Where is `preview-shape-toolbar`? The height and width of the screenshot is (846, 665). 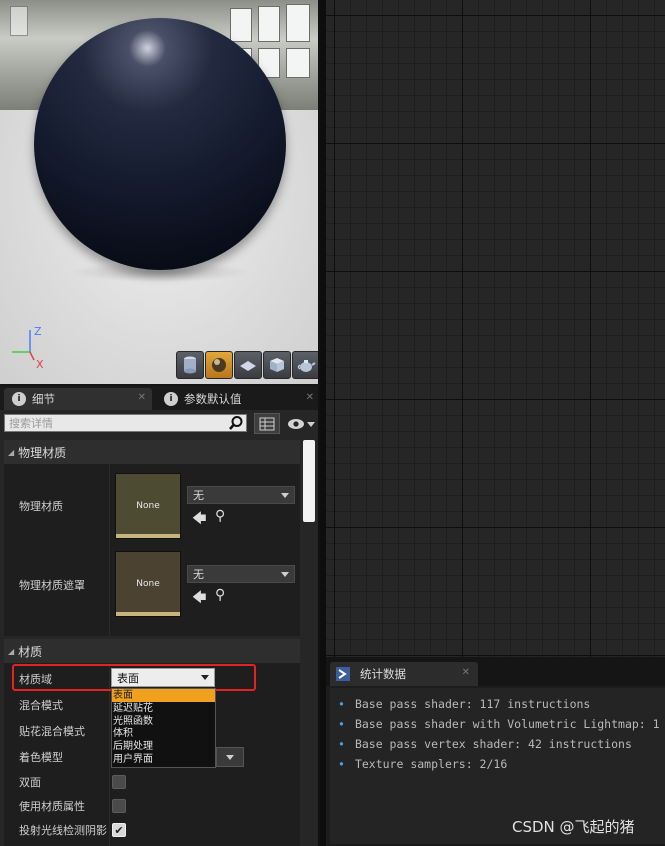 preview-shape-toolbar is located at coordinates (247, 365).